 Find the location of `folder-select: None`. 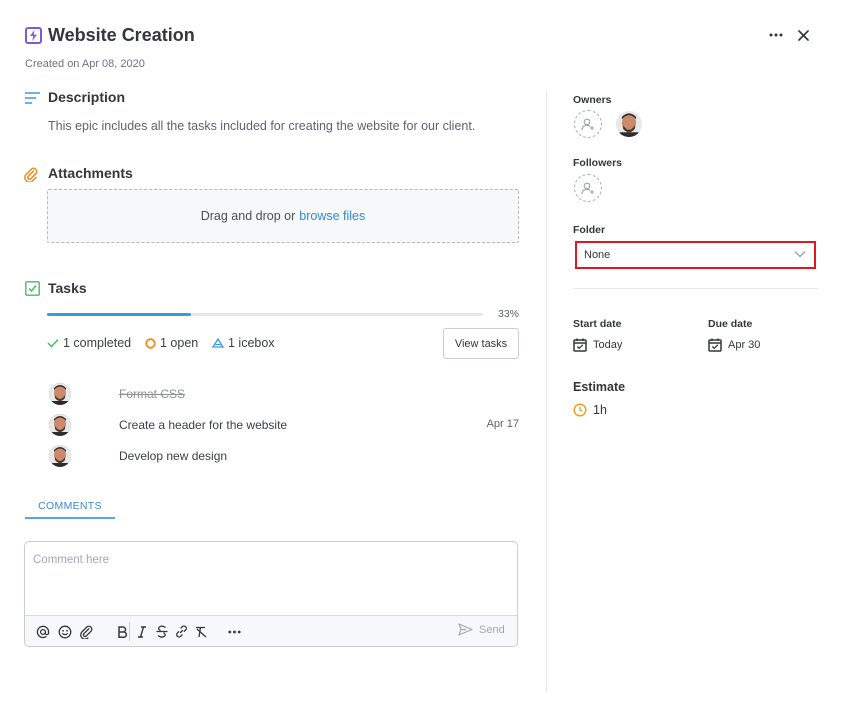

folder-select: None is located at coordinates (695, 255).